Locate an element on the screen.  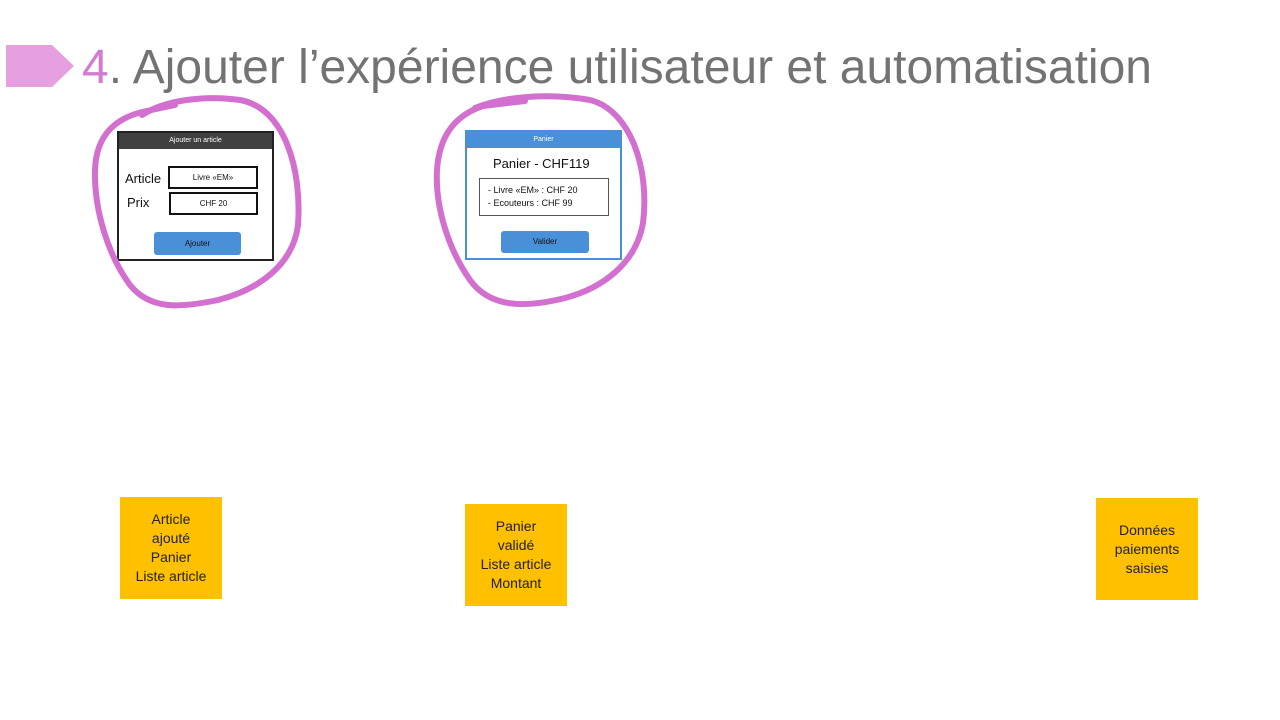
sticky-line: saisies is located at coordinates (1147, 567).